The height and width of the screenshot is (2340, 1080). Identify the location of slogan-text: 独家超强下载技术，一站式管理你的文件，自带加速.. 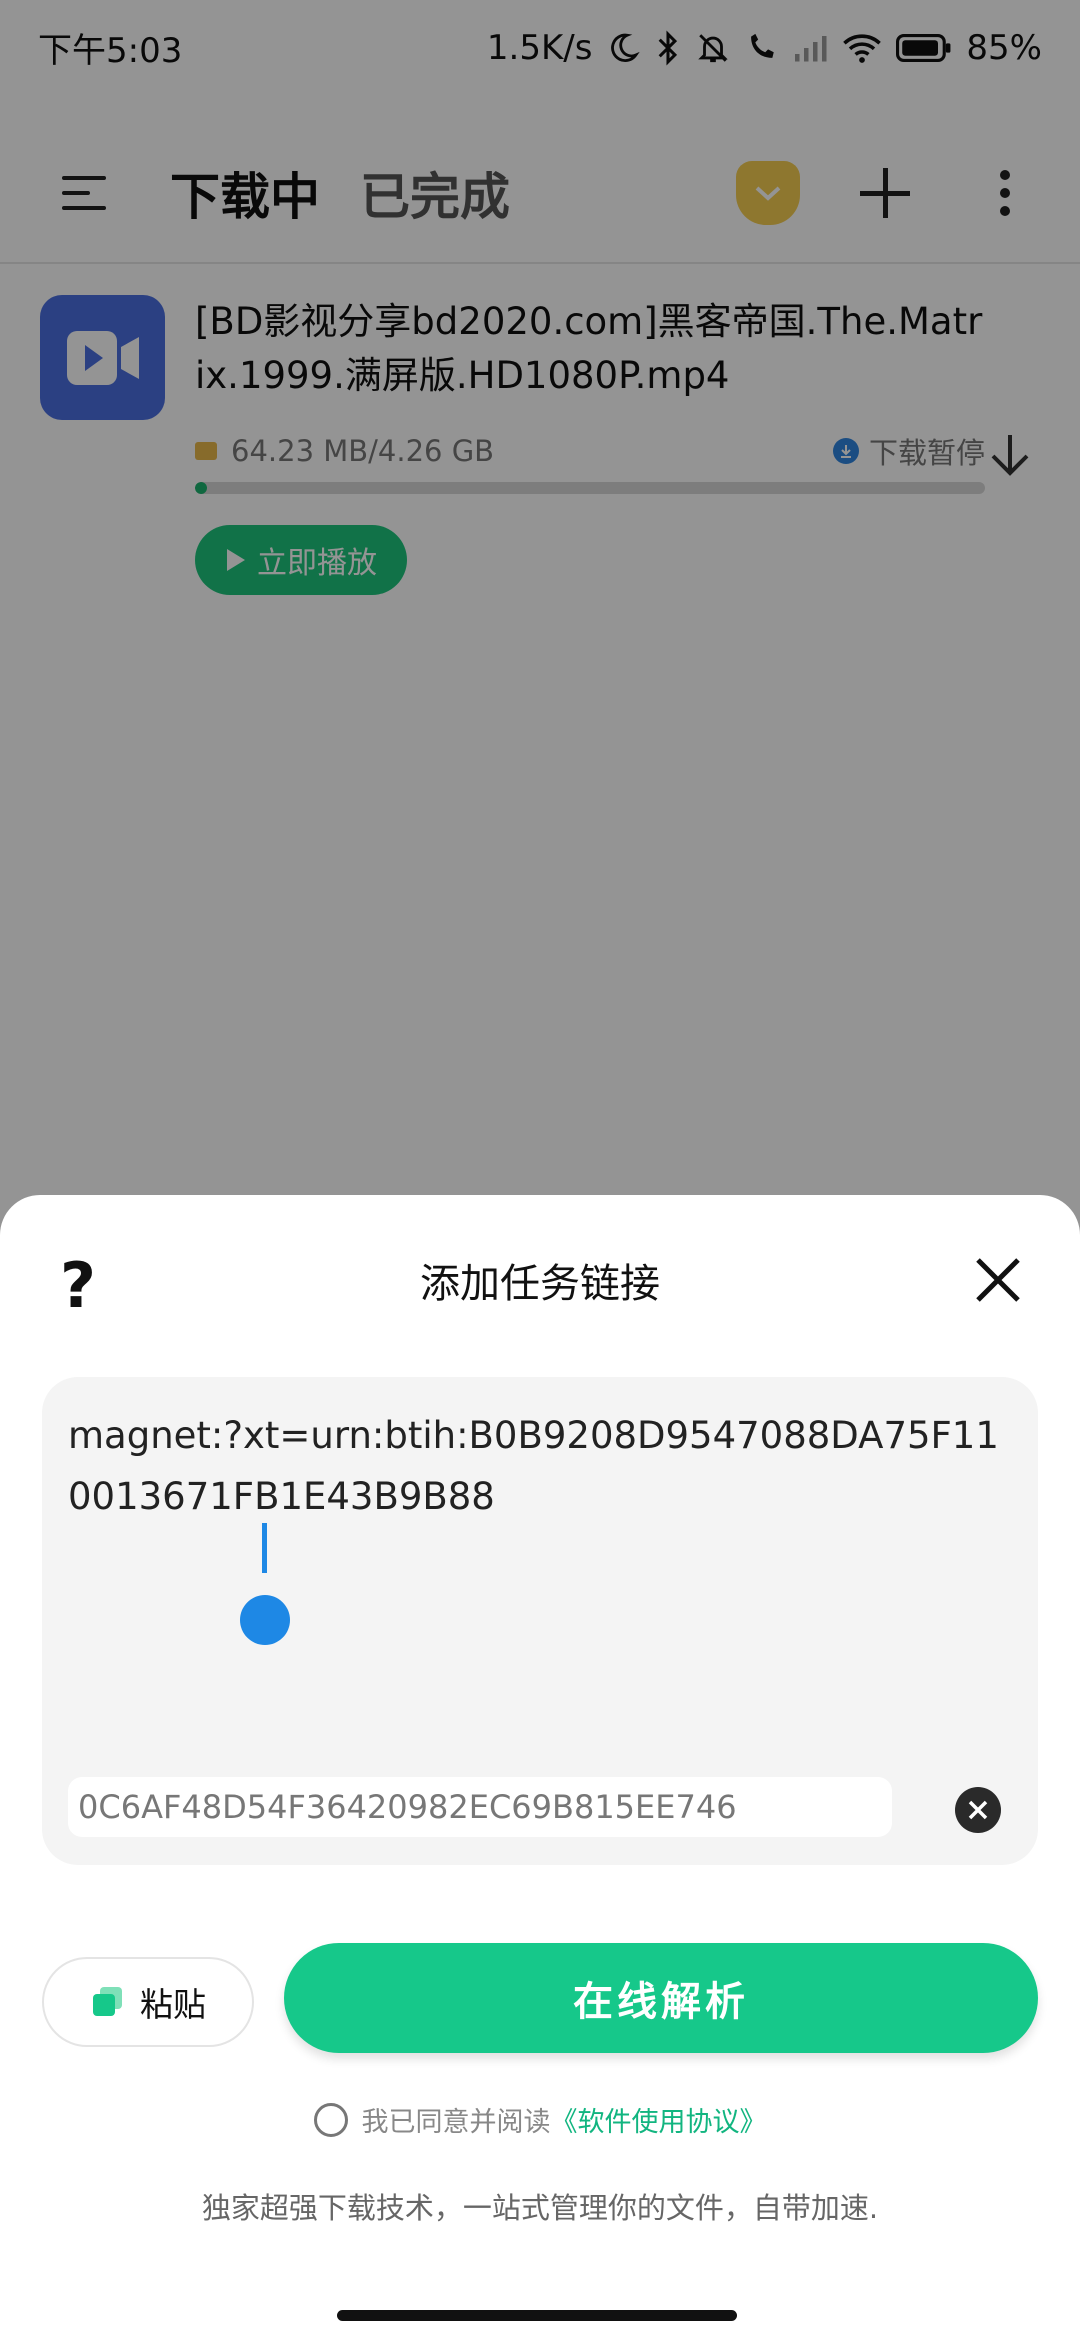
(540, 2208).